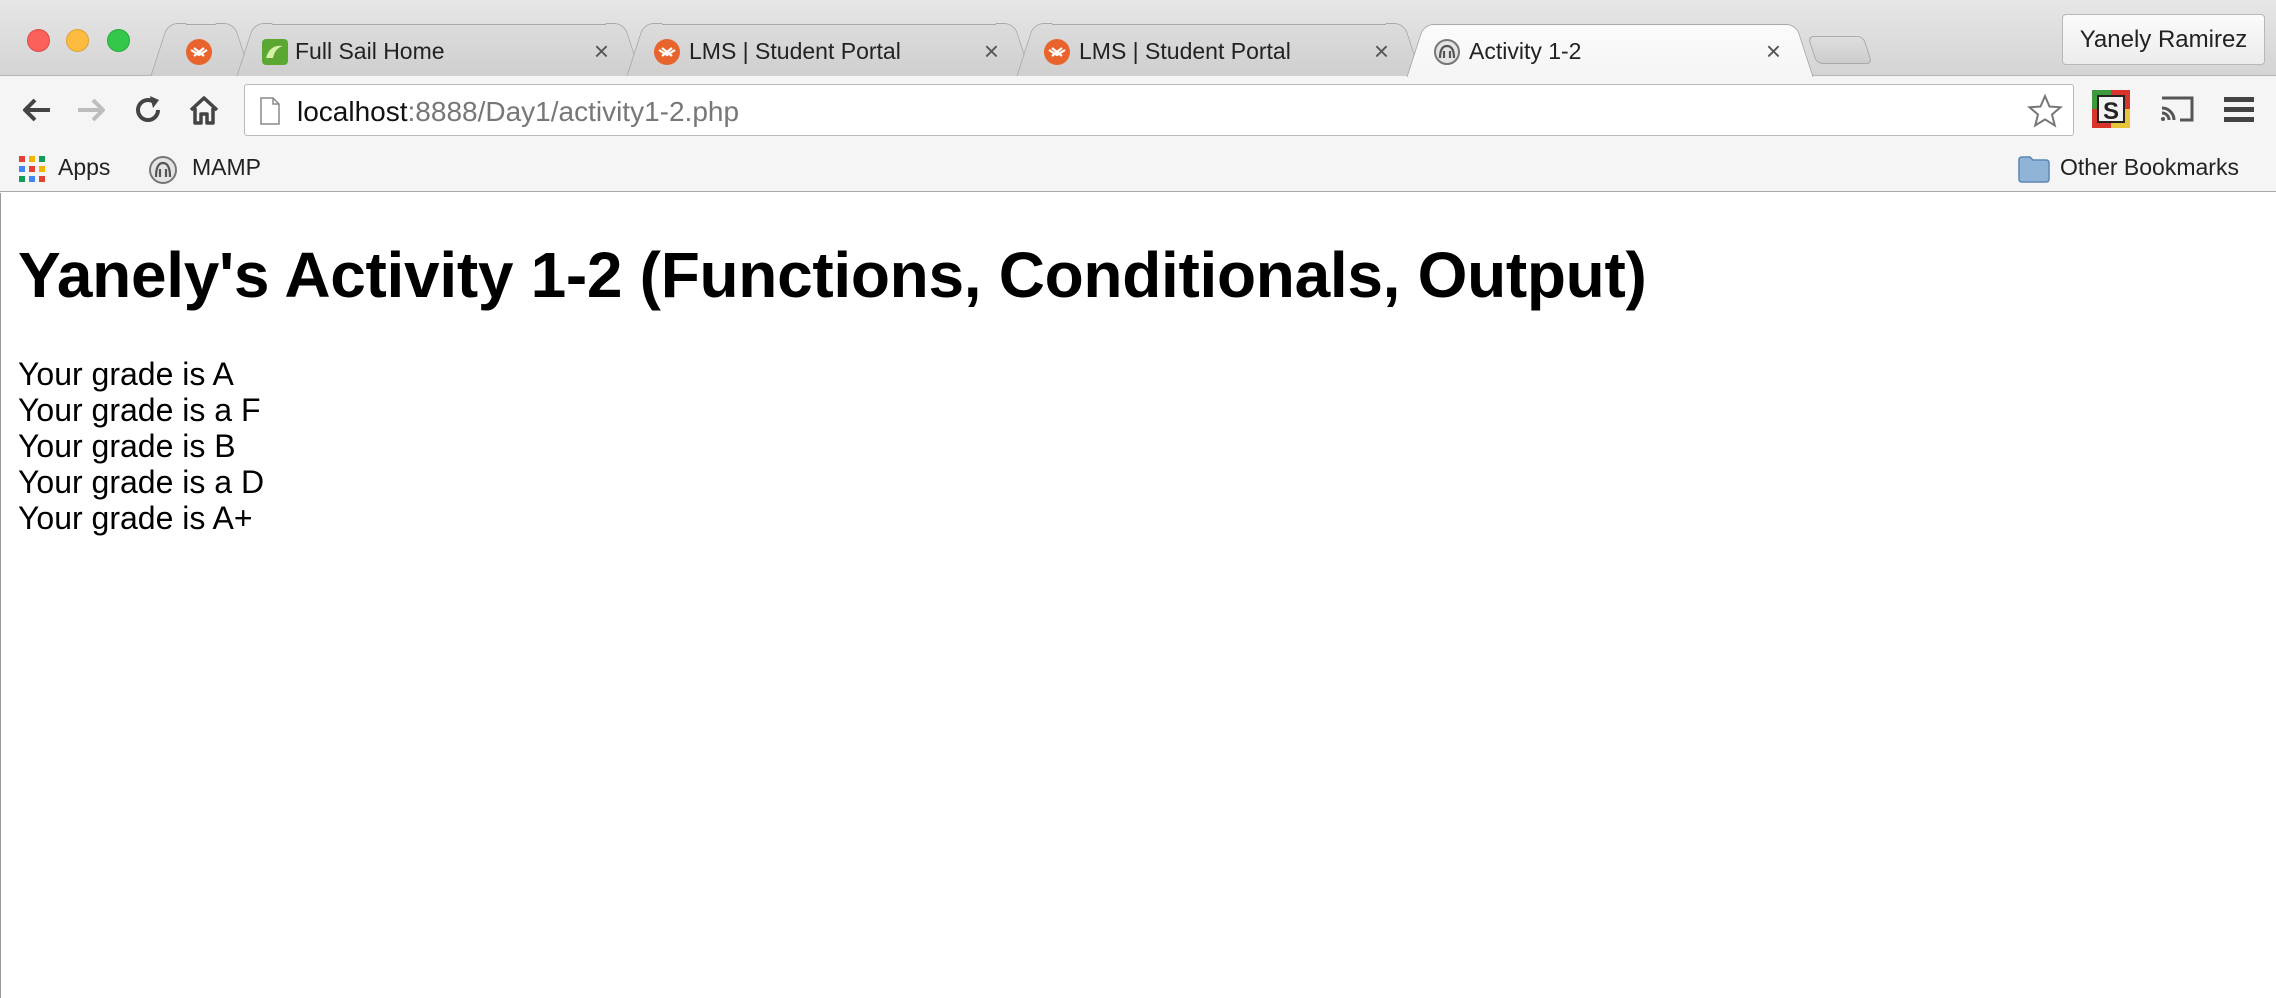 This screenshot has width=2276, height=998. What do you see at coordinates (32, 169) in the screenshot?
I see `apps-grid-icon` at bounding box center [32, 169].